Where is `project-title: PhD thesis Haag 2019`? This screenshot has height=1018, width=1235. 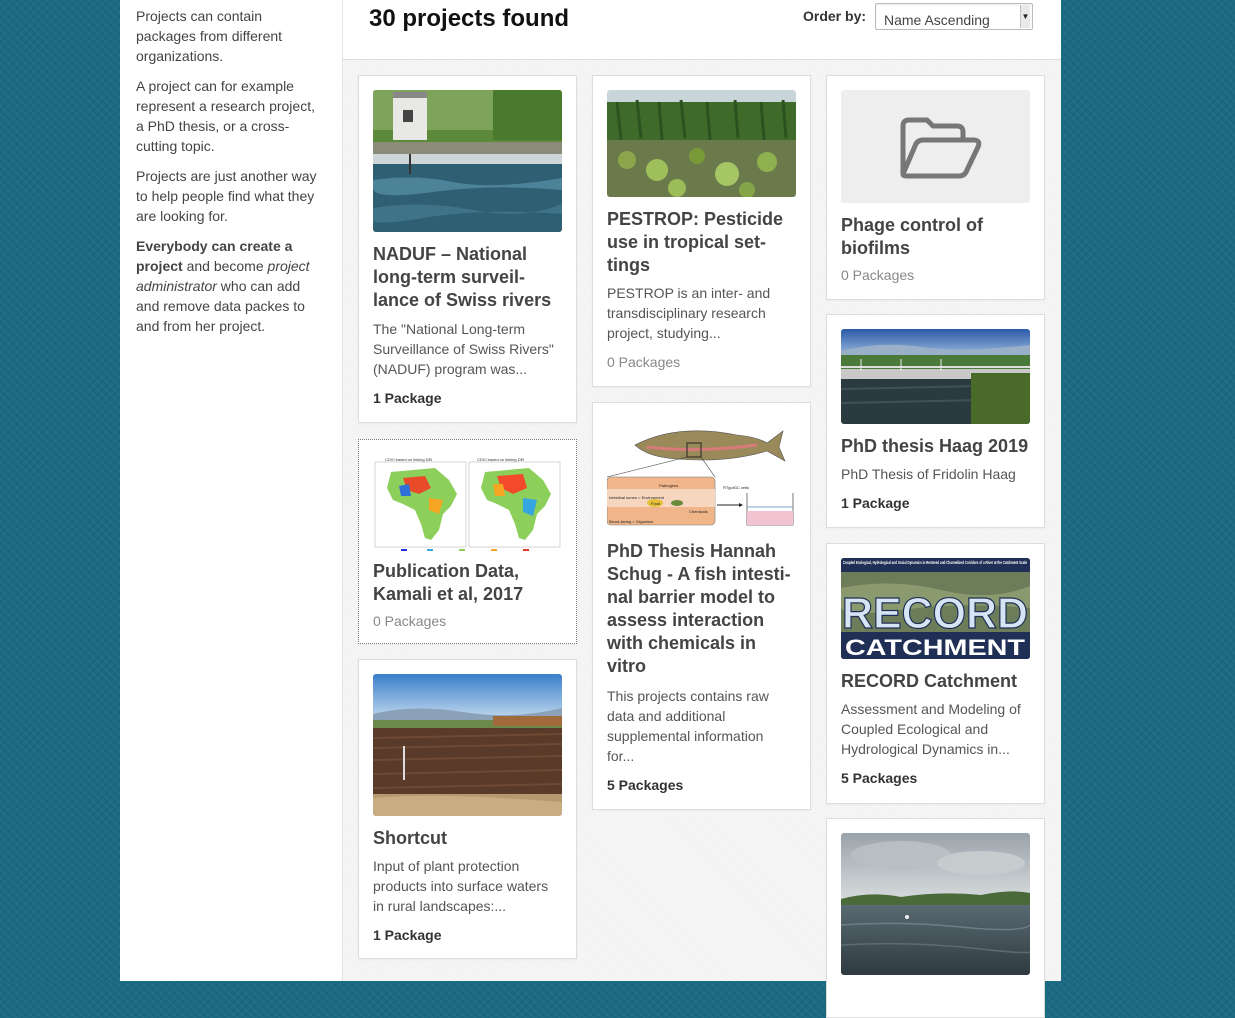 project-title: PhD thesis Haag 2019 is located at coordinates (936, 446).